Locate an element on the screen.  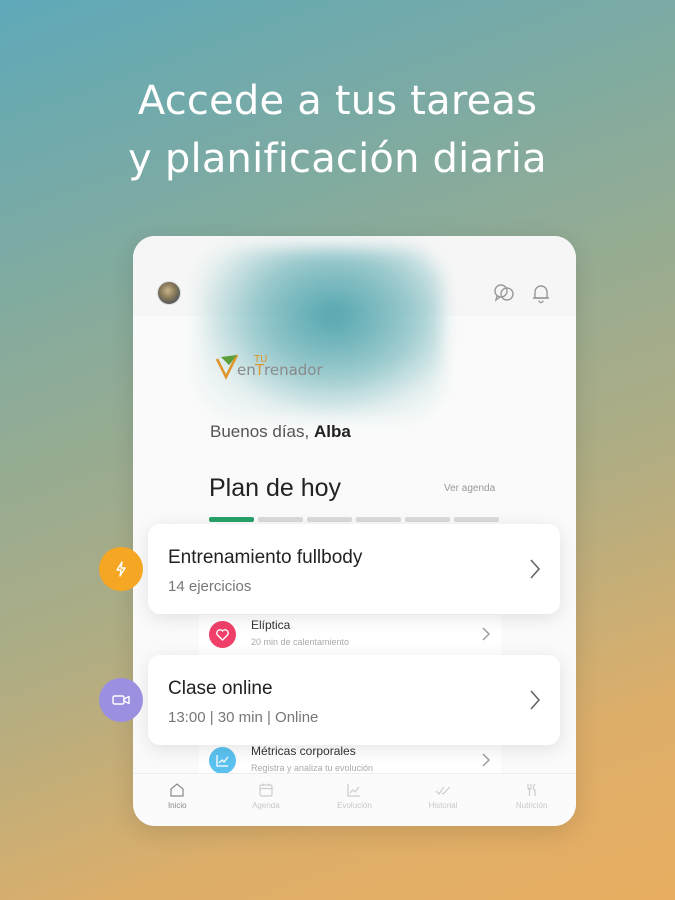
nav-item-agenda: Agenda is located at coordinates (266, 800).